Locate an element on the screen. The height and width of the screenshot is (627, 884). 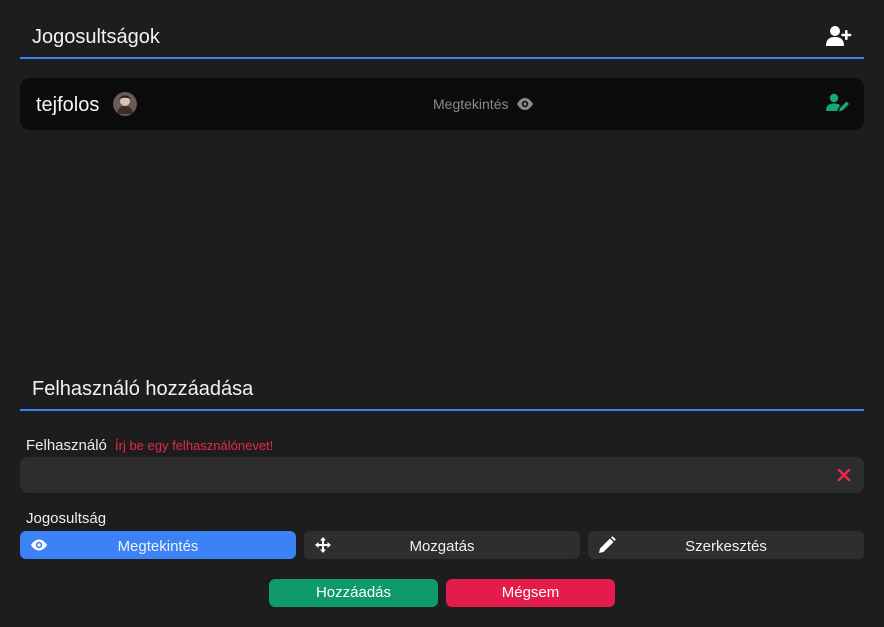
edit-user-permission-button is located at coordinates (838, 104).